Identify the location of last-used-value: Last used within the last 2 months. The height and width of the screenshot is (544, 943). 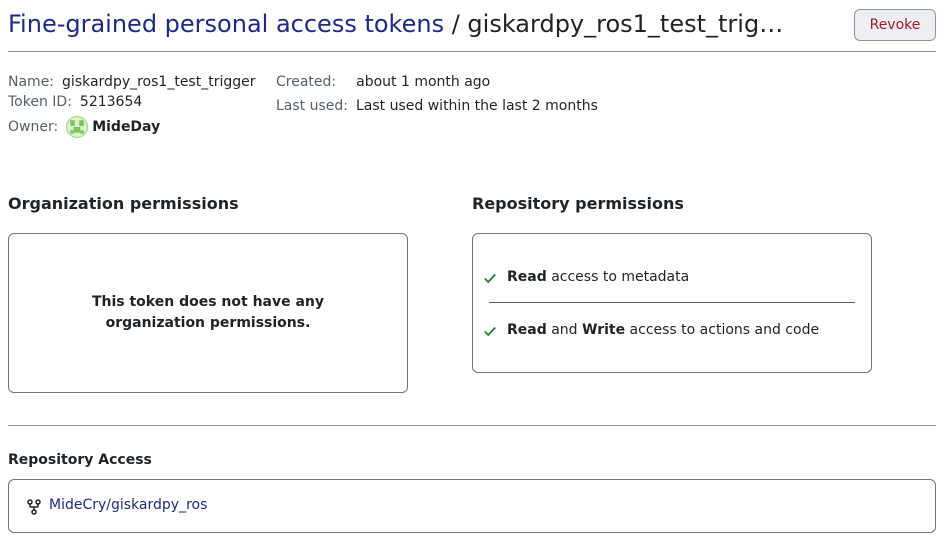
(477, 105).